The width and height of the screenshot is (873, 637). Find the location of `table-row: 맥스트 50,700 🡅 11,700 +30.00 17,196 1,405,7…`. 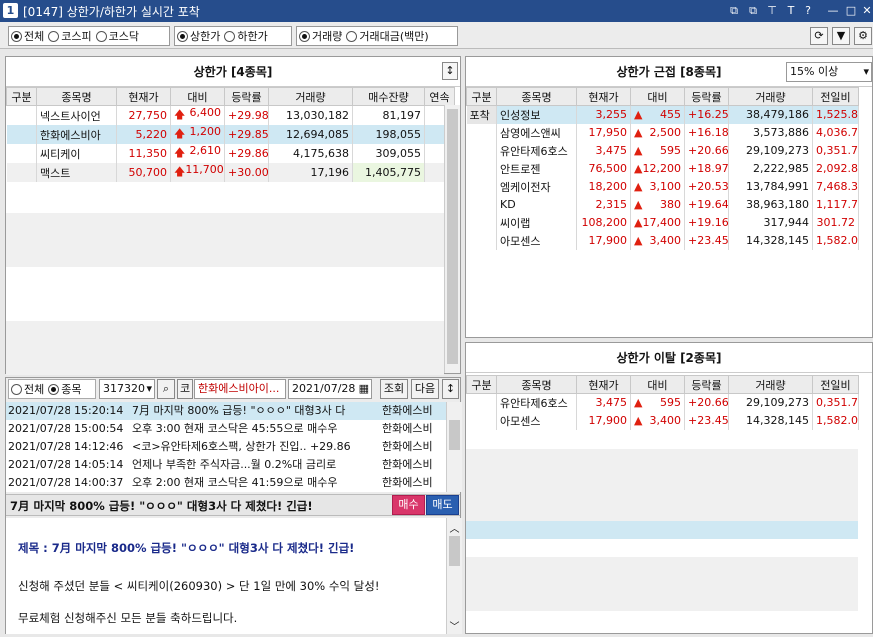

table-row: 맥스트 50,700 🡅 11,700 +30.00 17,196 1,405,7… is located at coordinates (230, 172).